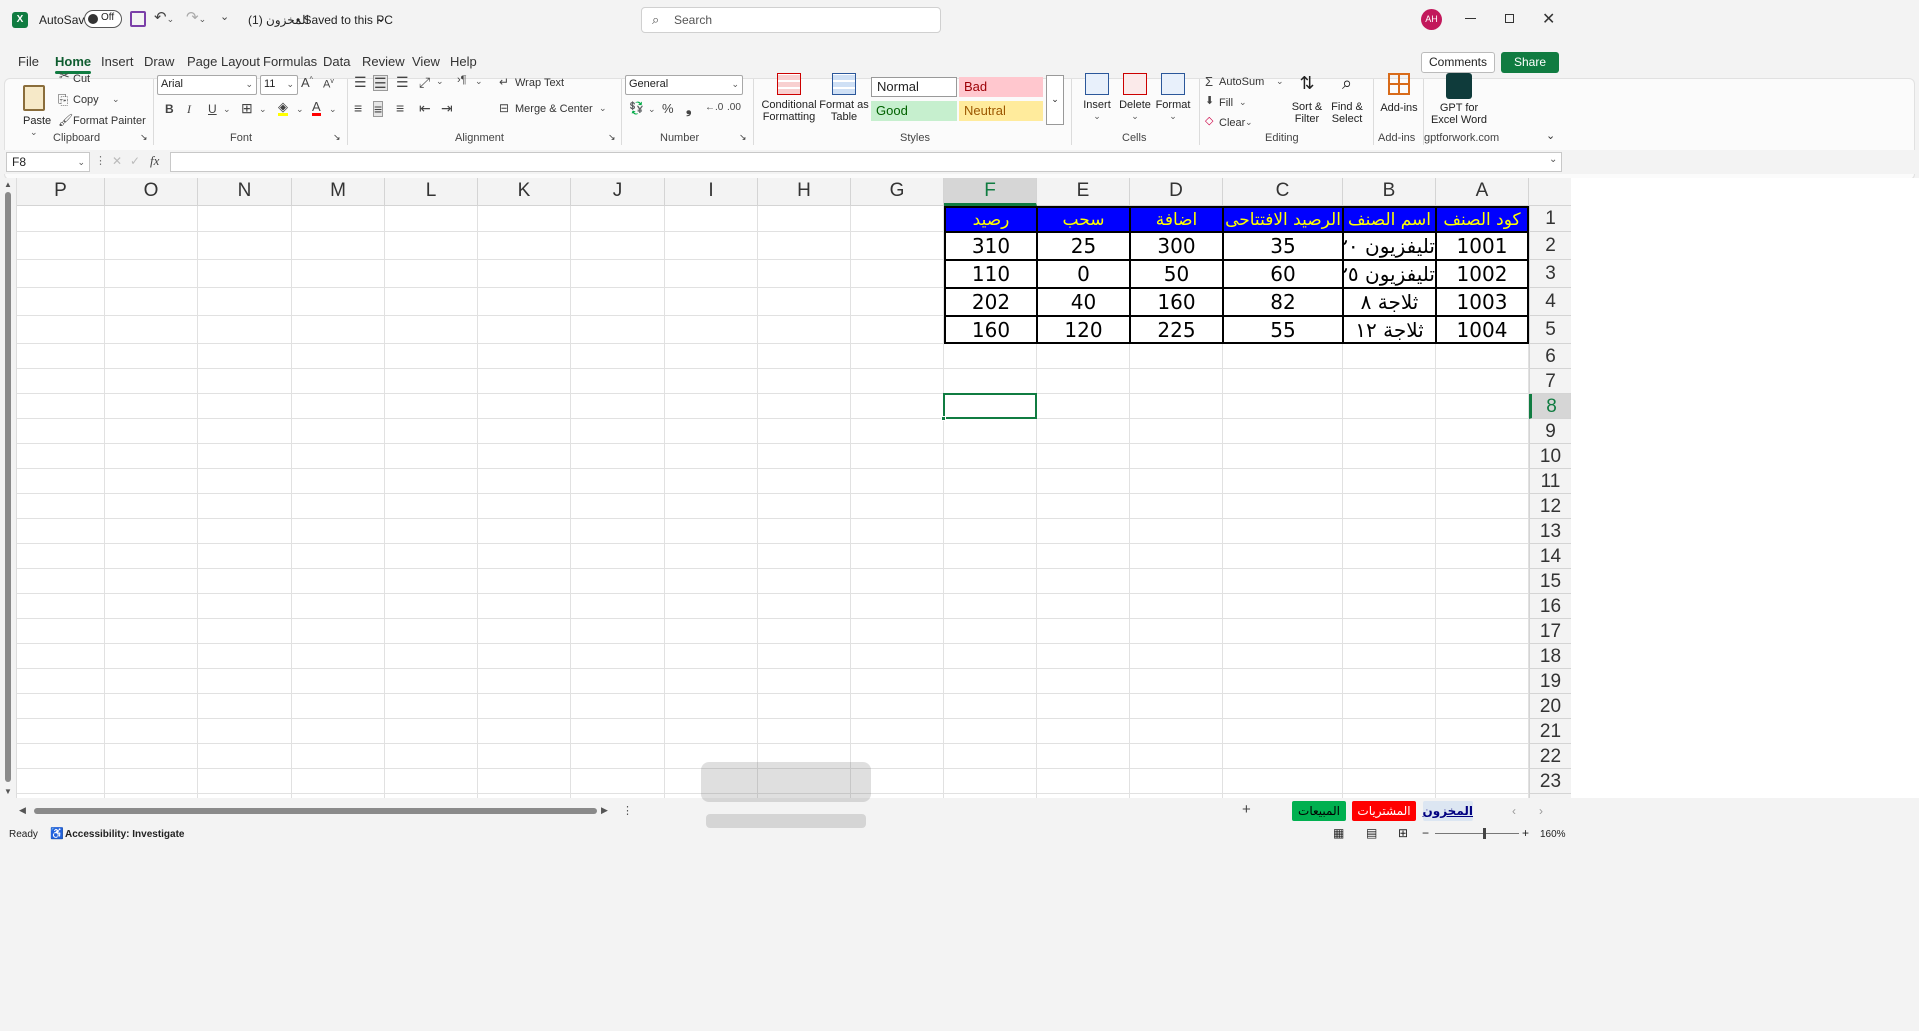 This screenshot has height=1031, width=1919. Describe the element at coordinates (1482, 302) in the screenshot. I see `table-cell: 1003` at that location.